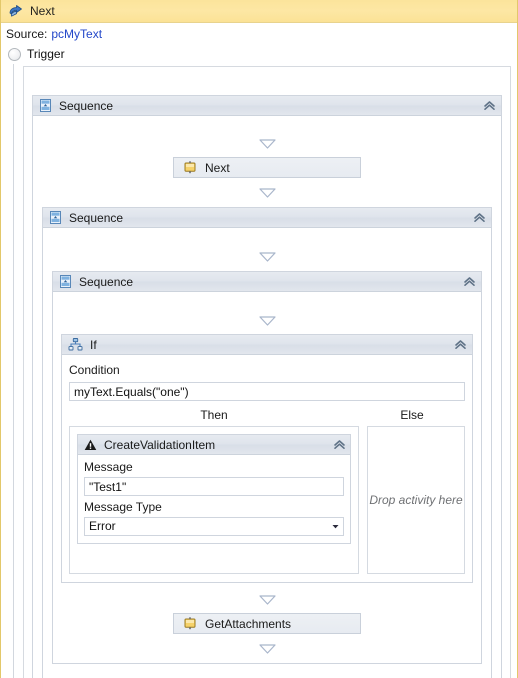  Describe the element at coordinates (75, 344) in the screenshot. I see `if-branch-icon` at that location.